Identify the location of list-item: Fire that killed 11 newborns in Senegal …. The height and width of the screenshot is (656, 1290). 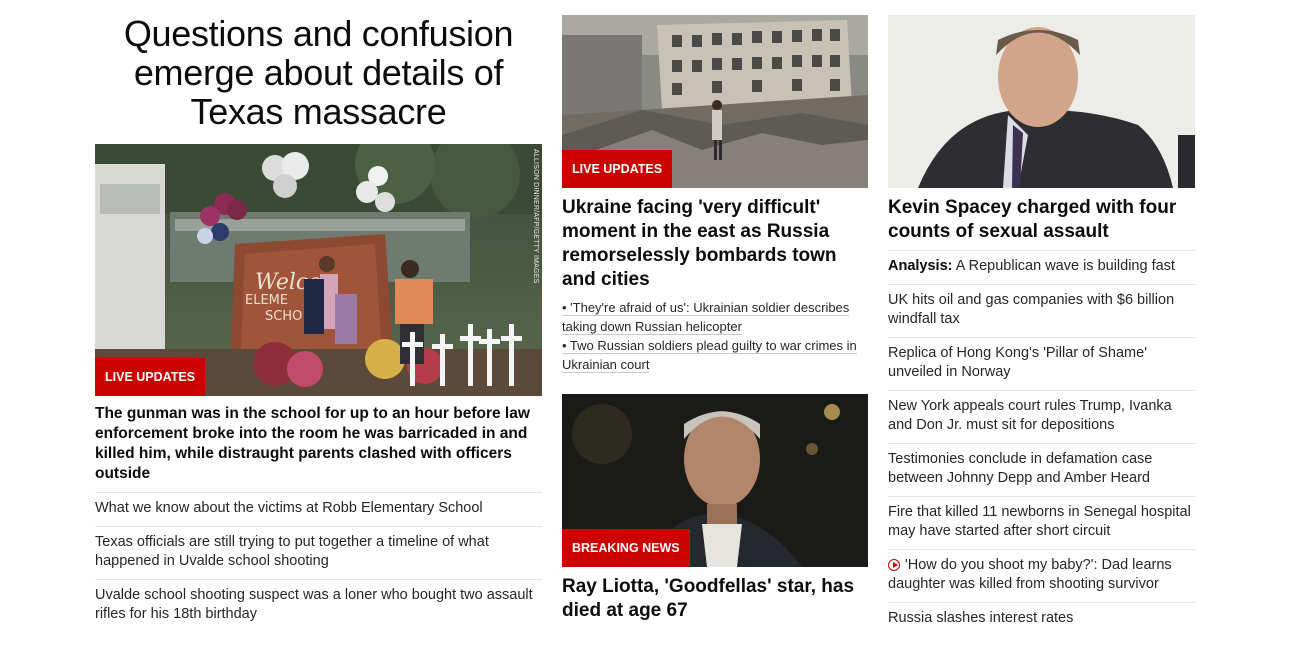
(1041, 523).